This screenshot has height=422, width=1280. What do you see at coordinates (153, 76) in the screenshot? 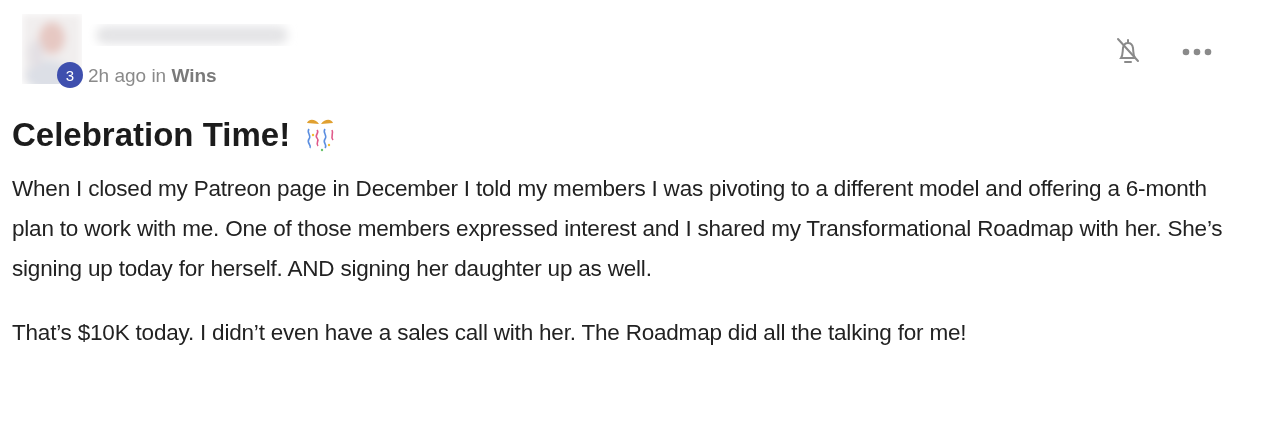
I see `post-meta: 2h ago in Wins` at bounding box center [153, 76].